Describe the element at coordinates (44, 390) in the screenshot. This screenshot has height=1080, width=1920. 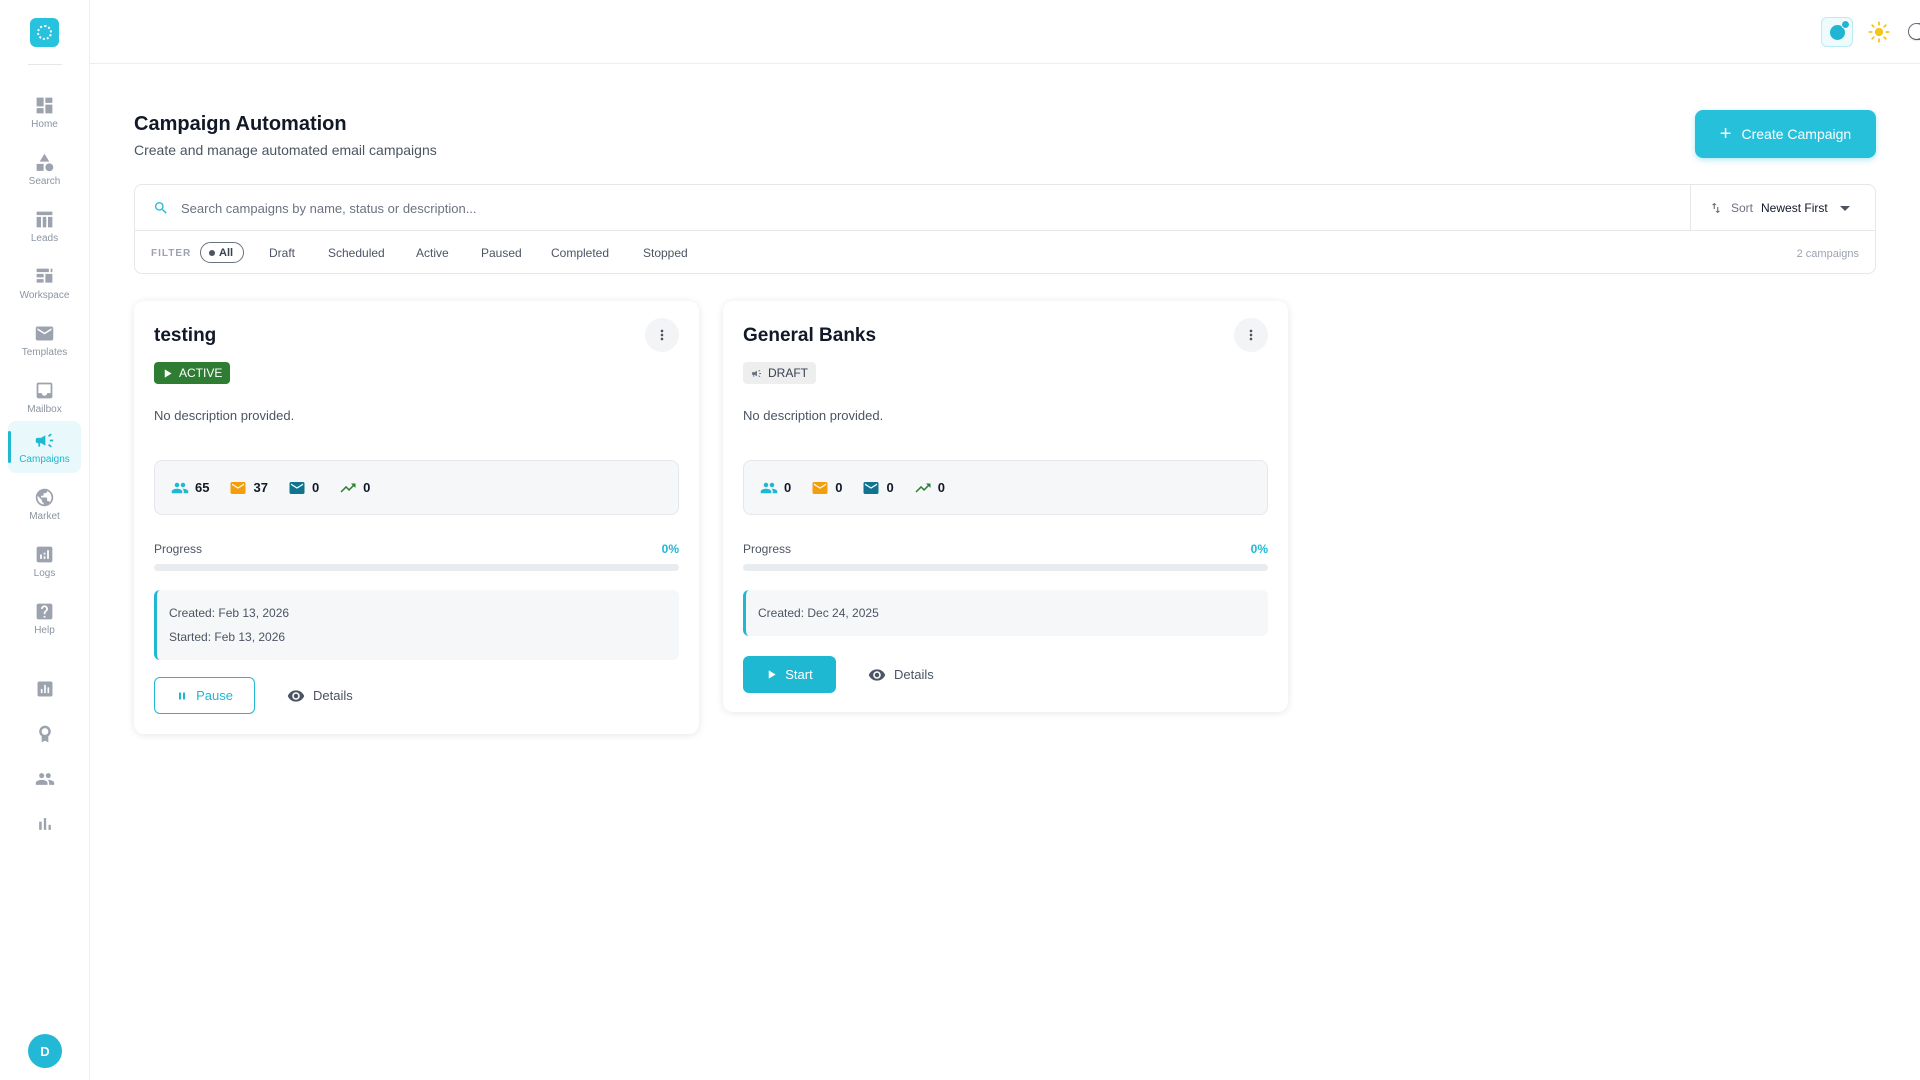
I see `inbox-icon` at that location.